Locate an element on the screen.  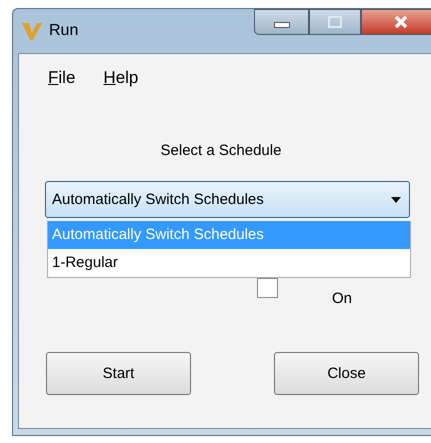
v-logo-icon is located at coordinates (32, 31).